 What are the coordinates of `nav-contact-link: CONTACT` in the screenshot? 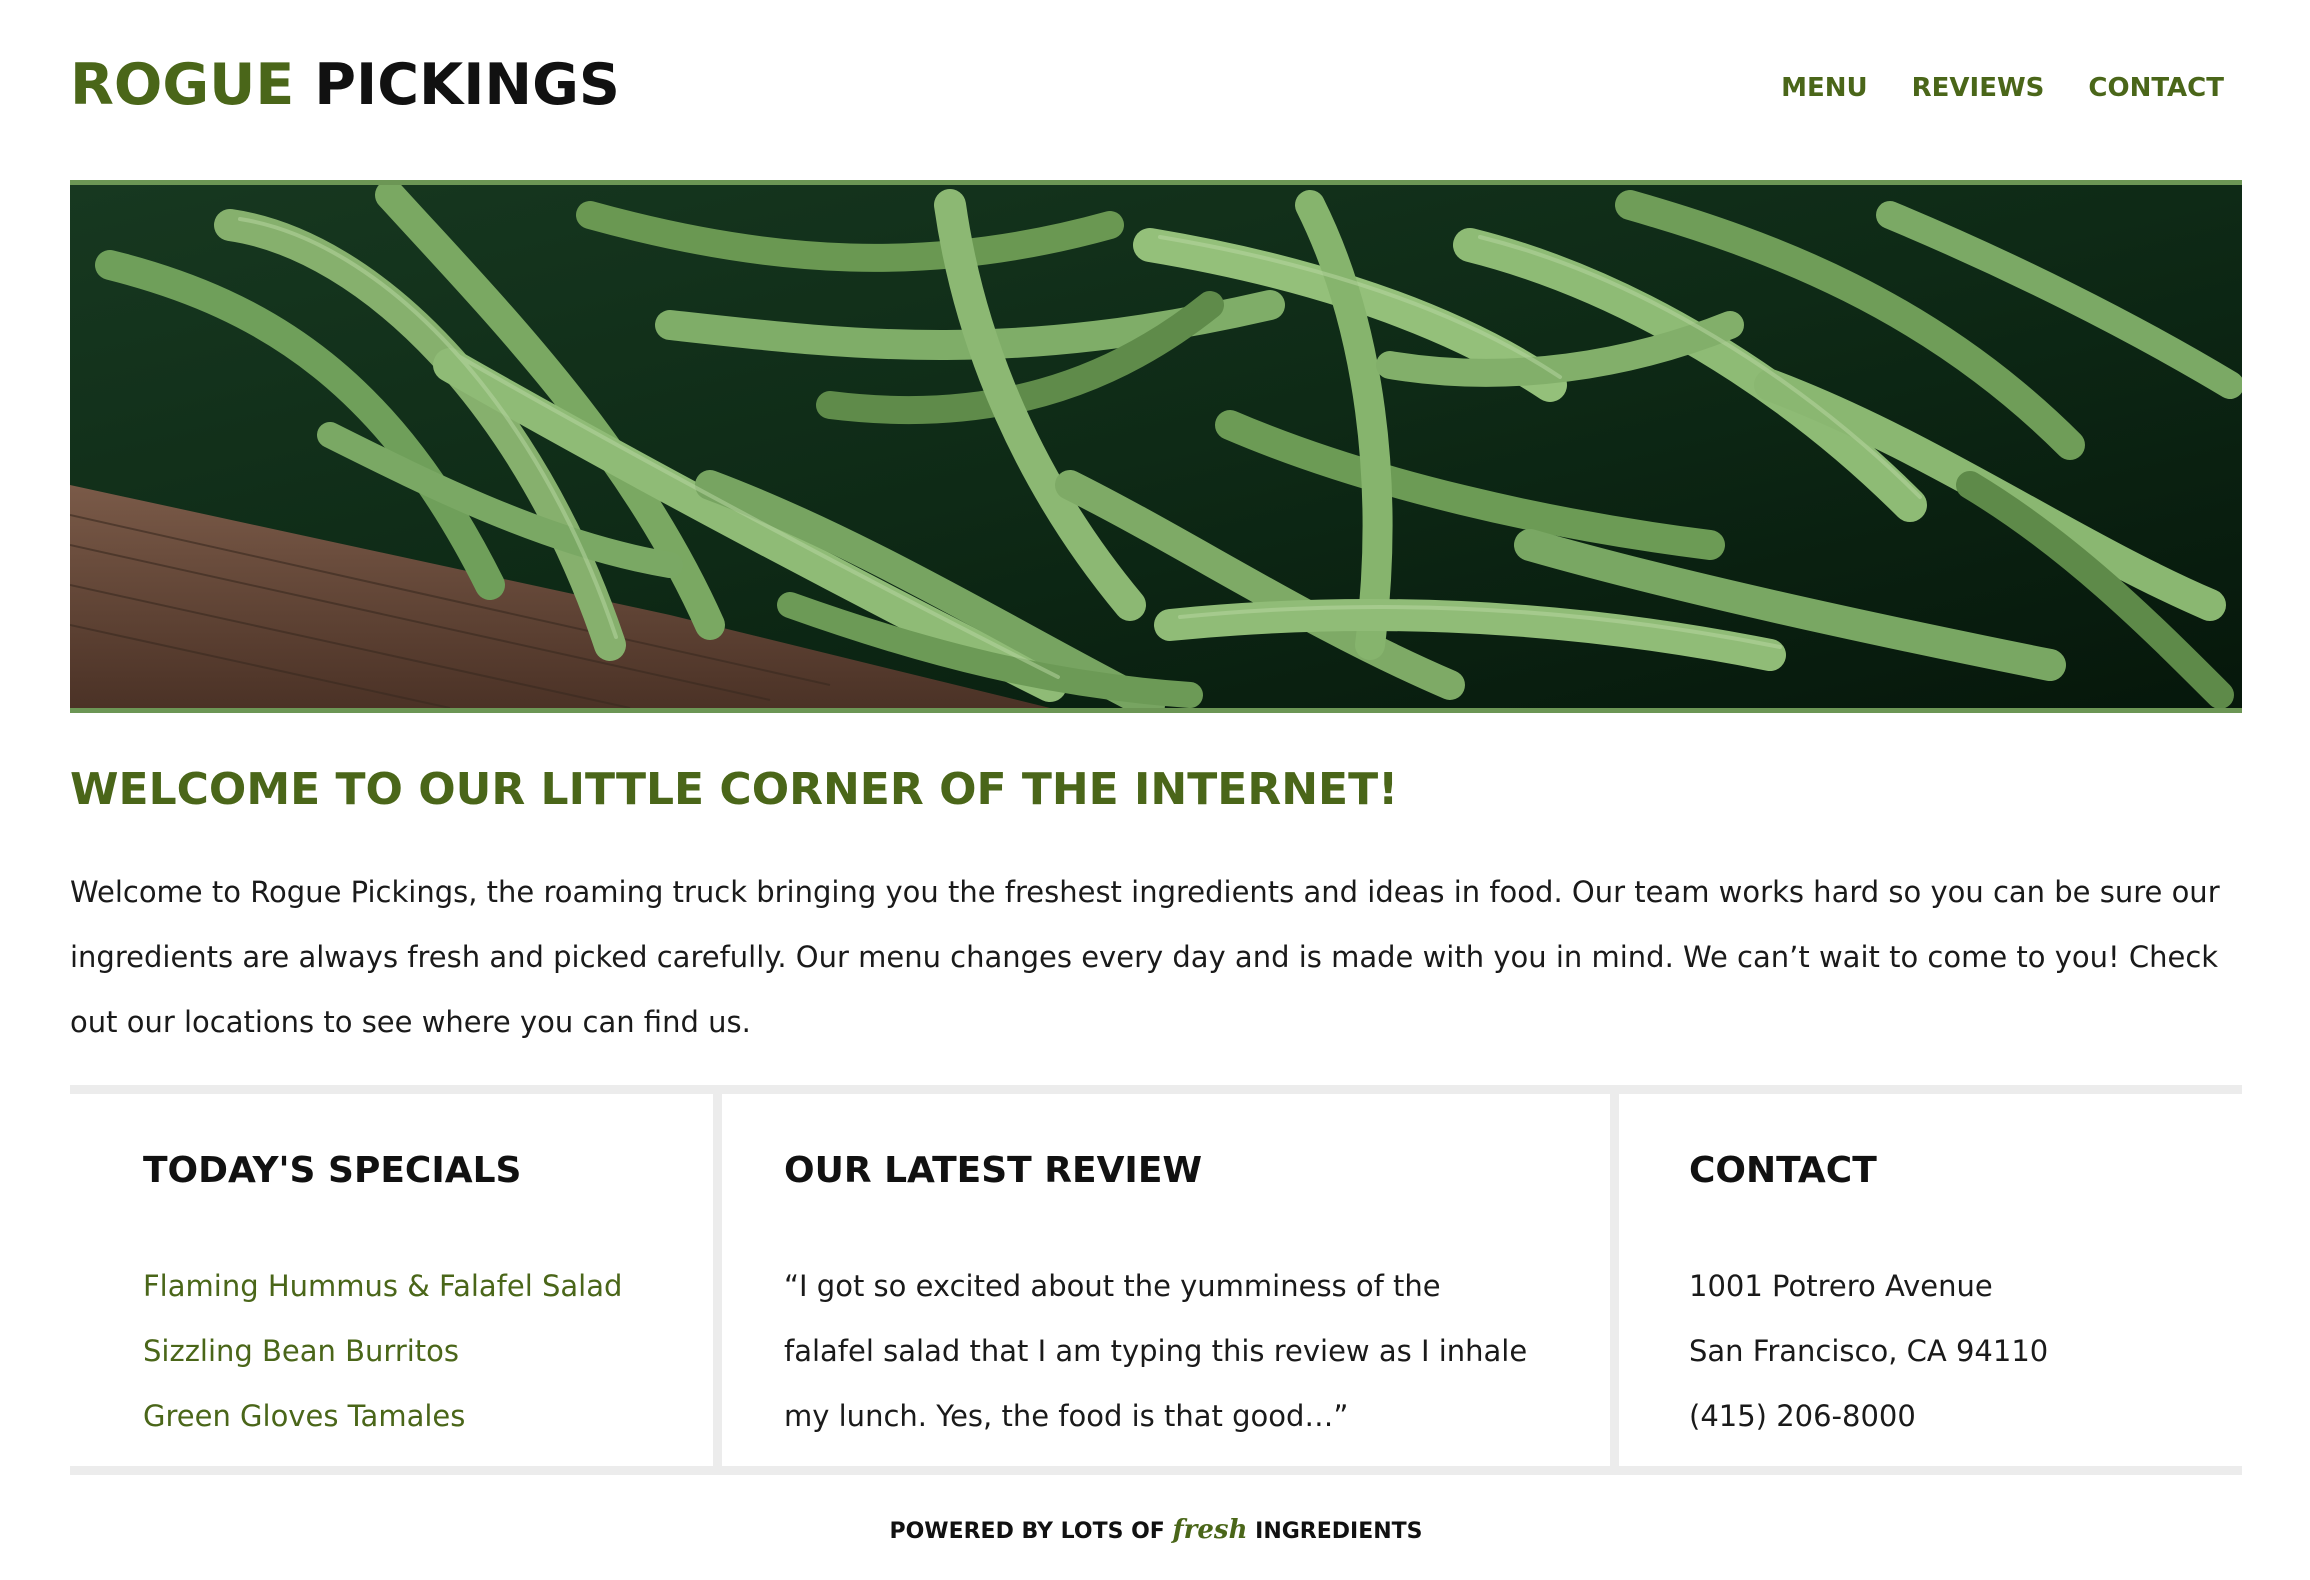 It's located at (2156, 88).